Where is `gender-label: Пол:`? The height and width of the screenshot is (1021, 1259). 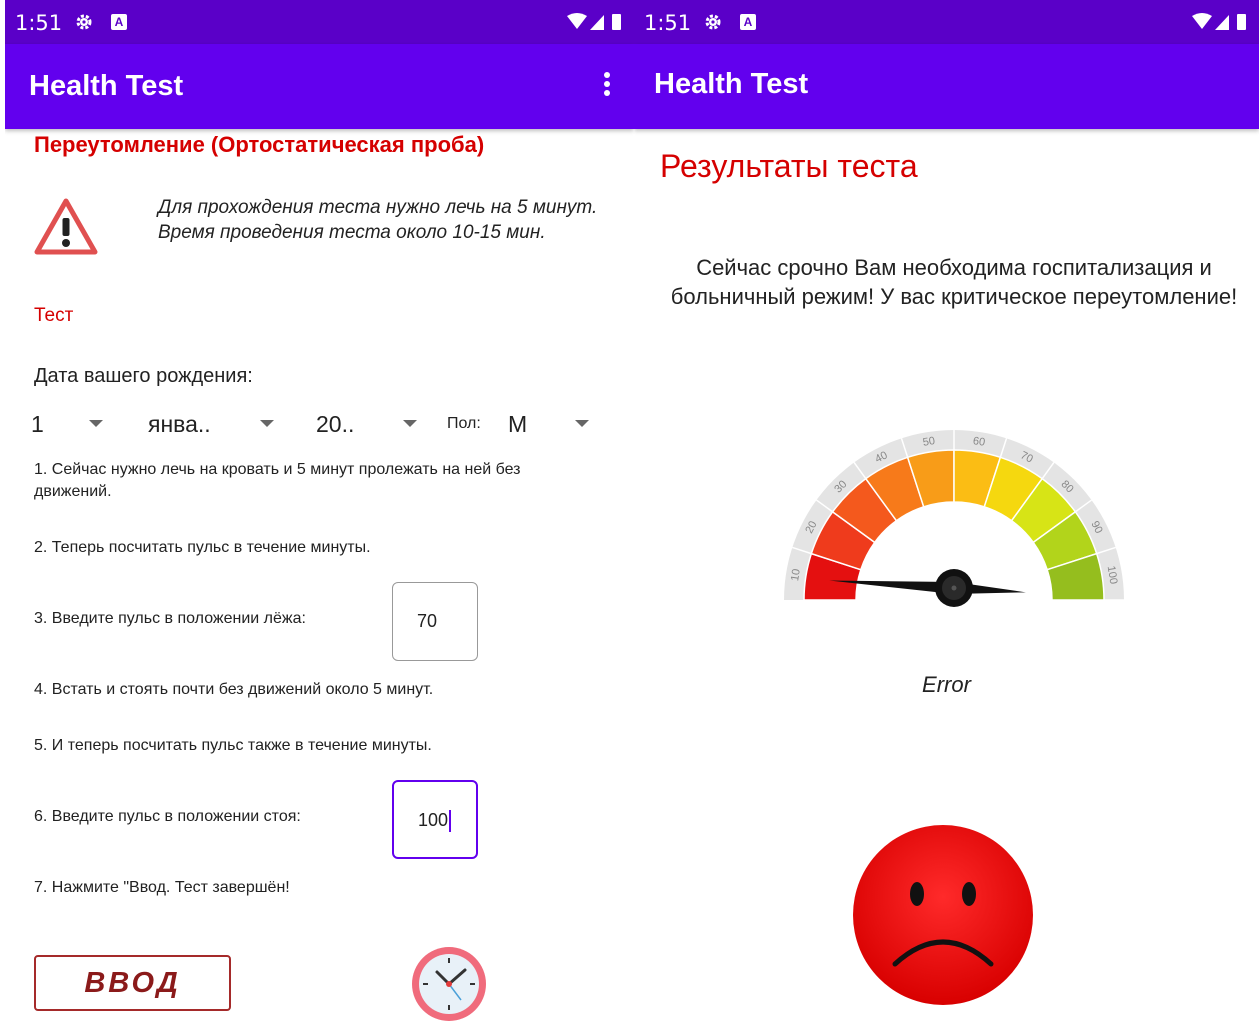 gender-label: Пол: is located at coordinates (464, 423).